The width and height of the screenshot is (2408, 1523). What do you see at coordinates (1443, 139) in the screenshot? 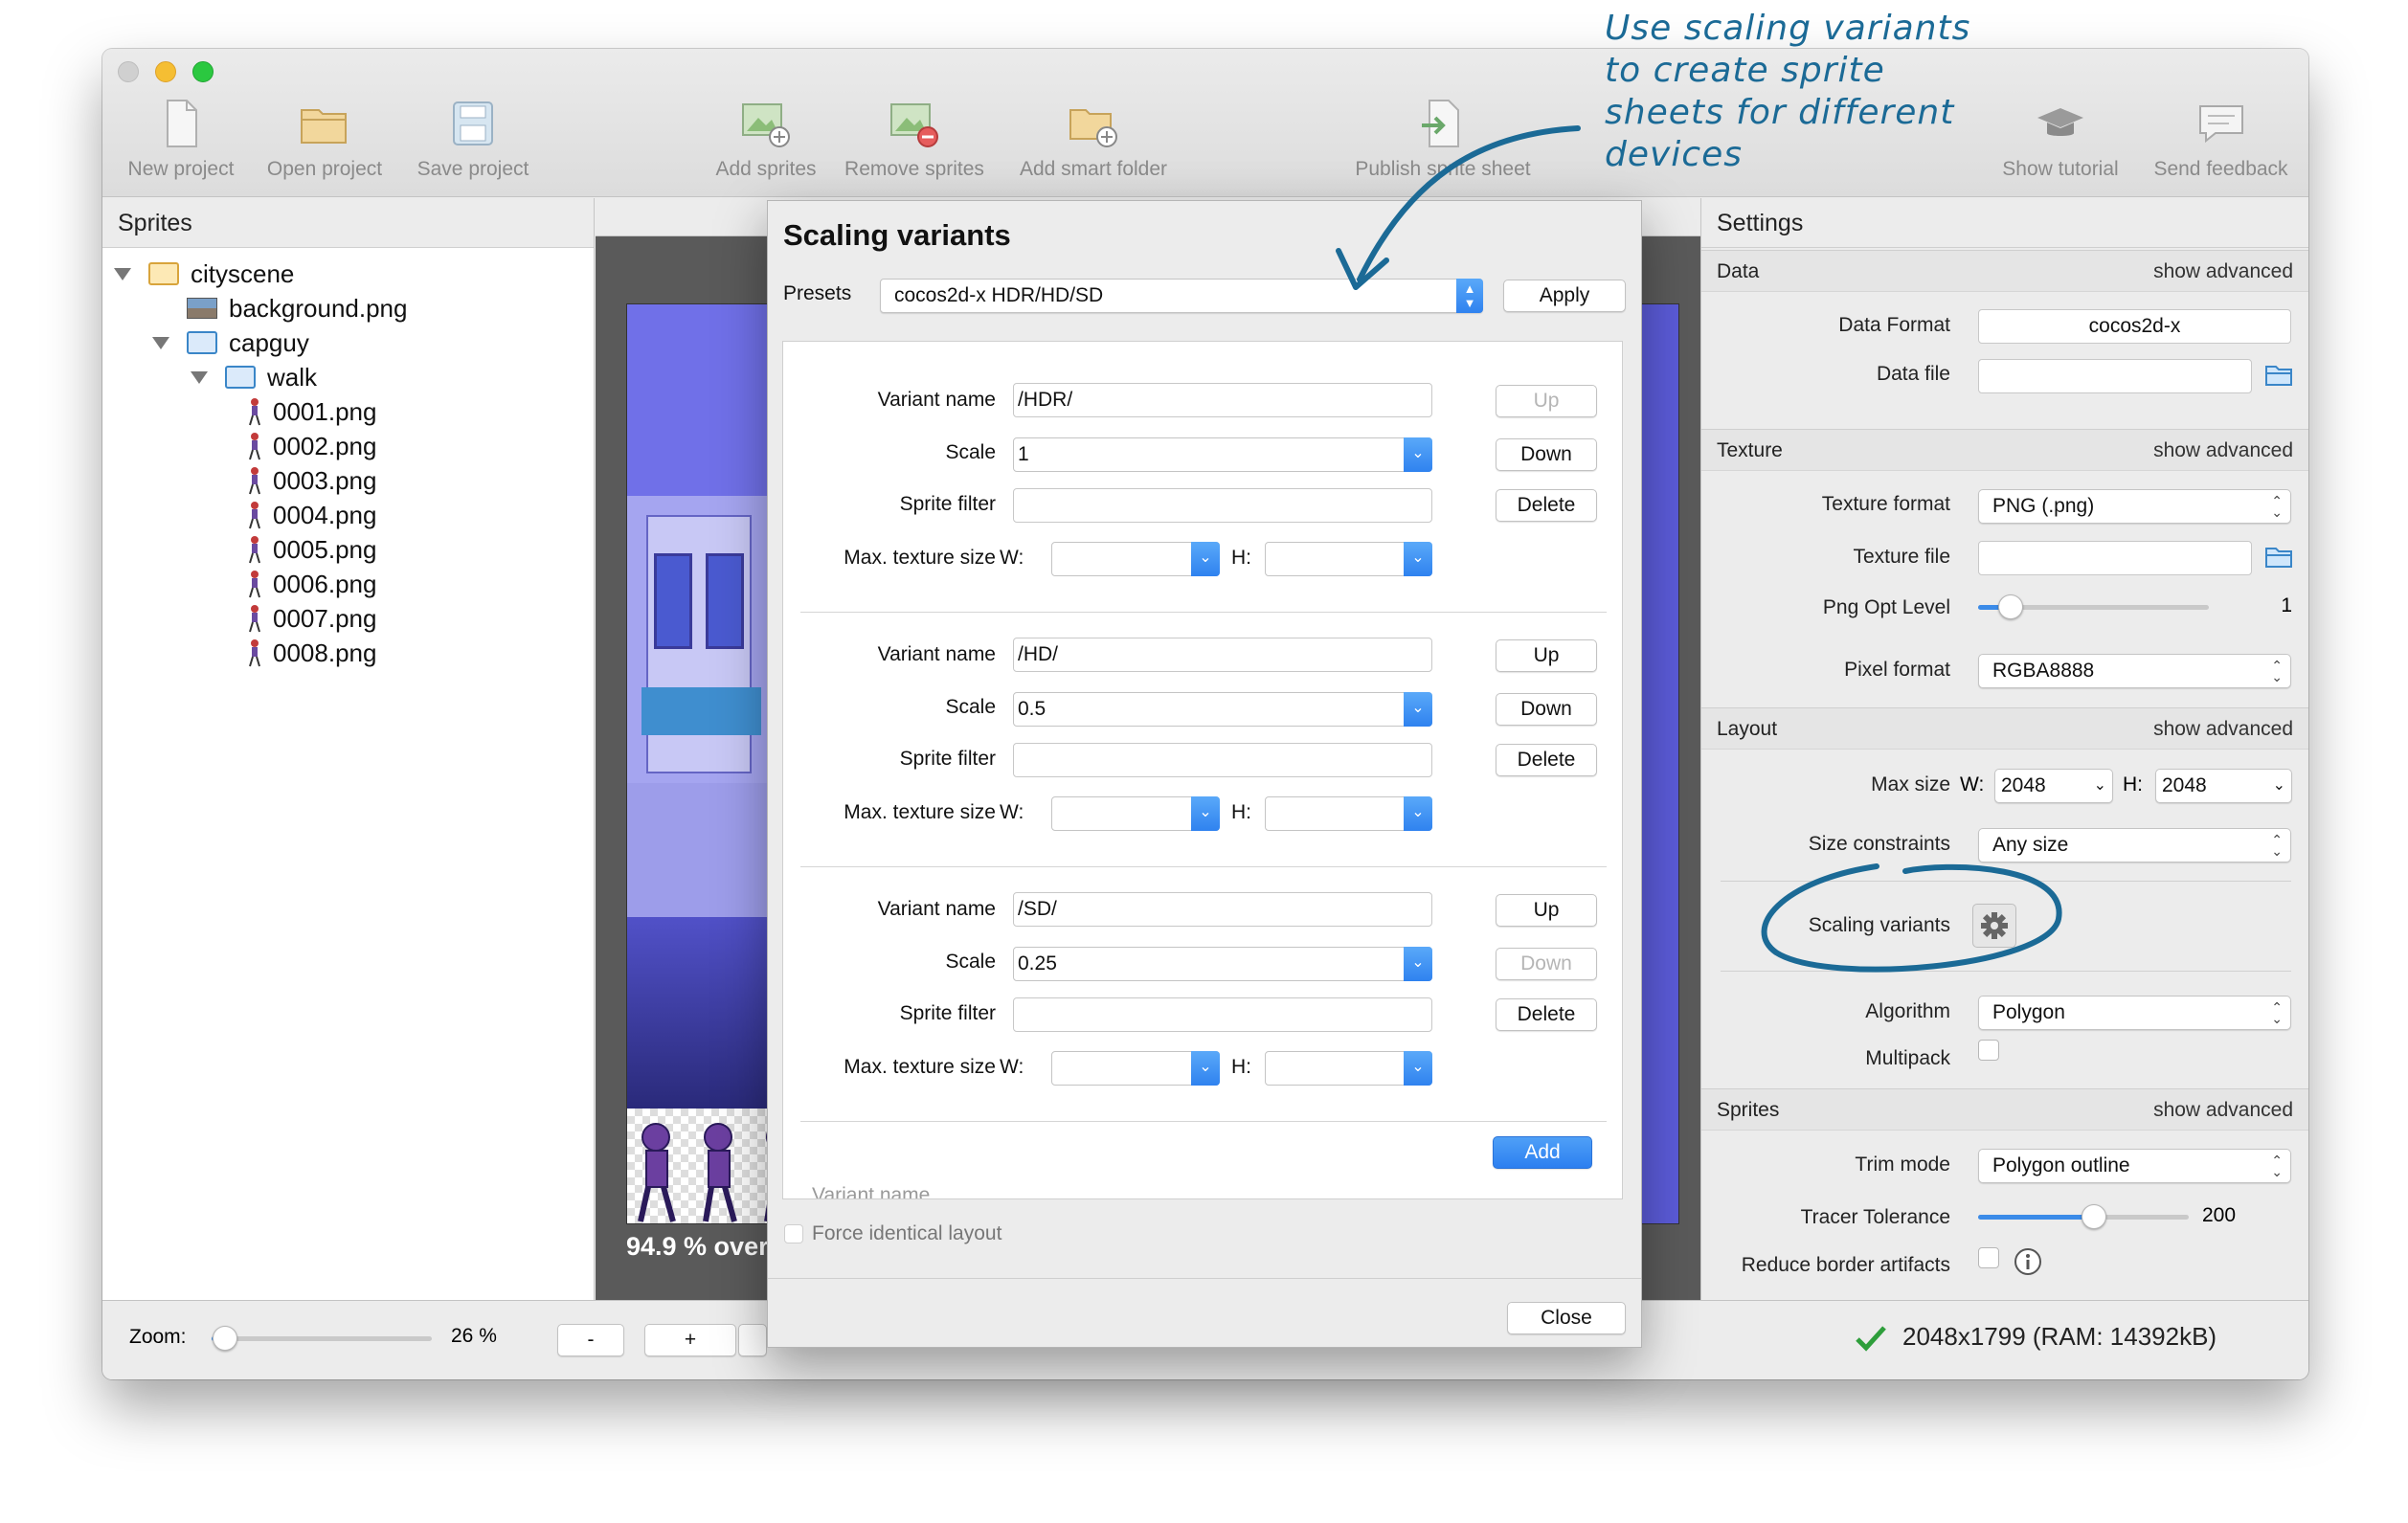
I see `publish-sprite-sheet-button: Publish sprite sheet` at bounding box center [1443, 139].